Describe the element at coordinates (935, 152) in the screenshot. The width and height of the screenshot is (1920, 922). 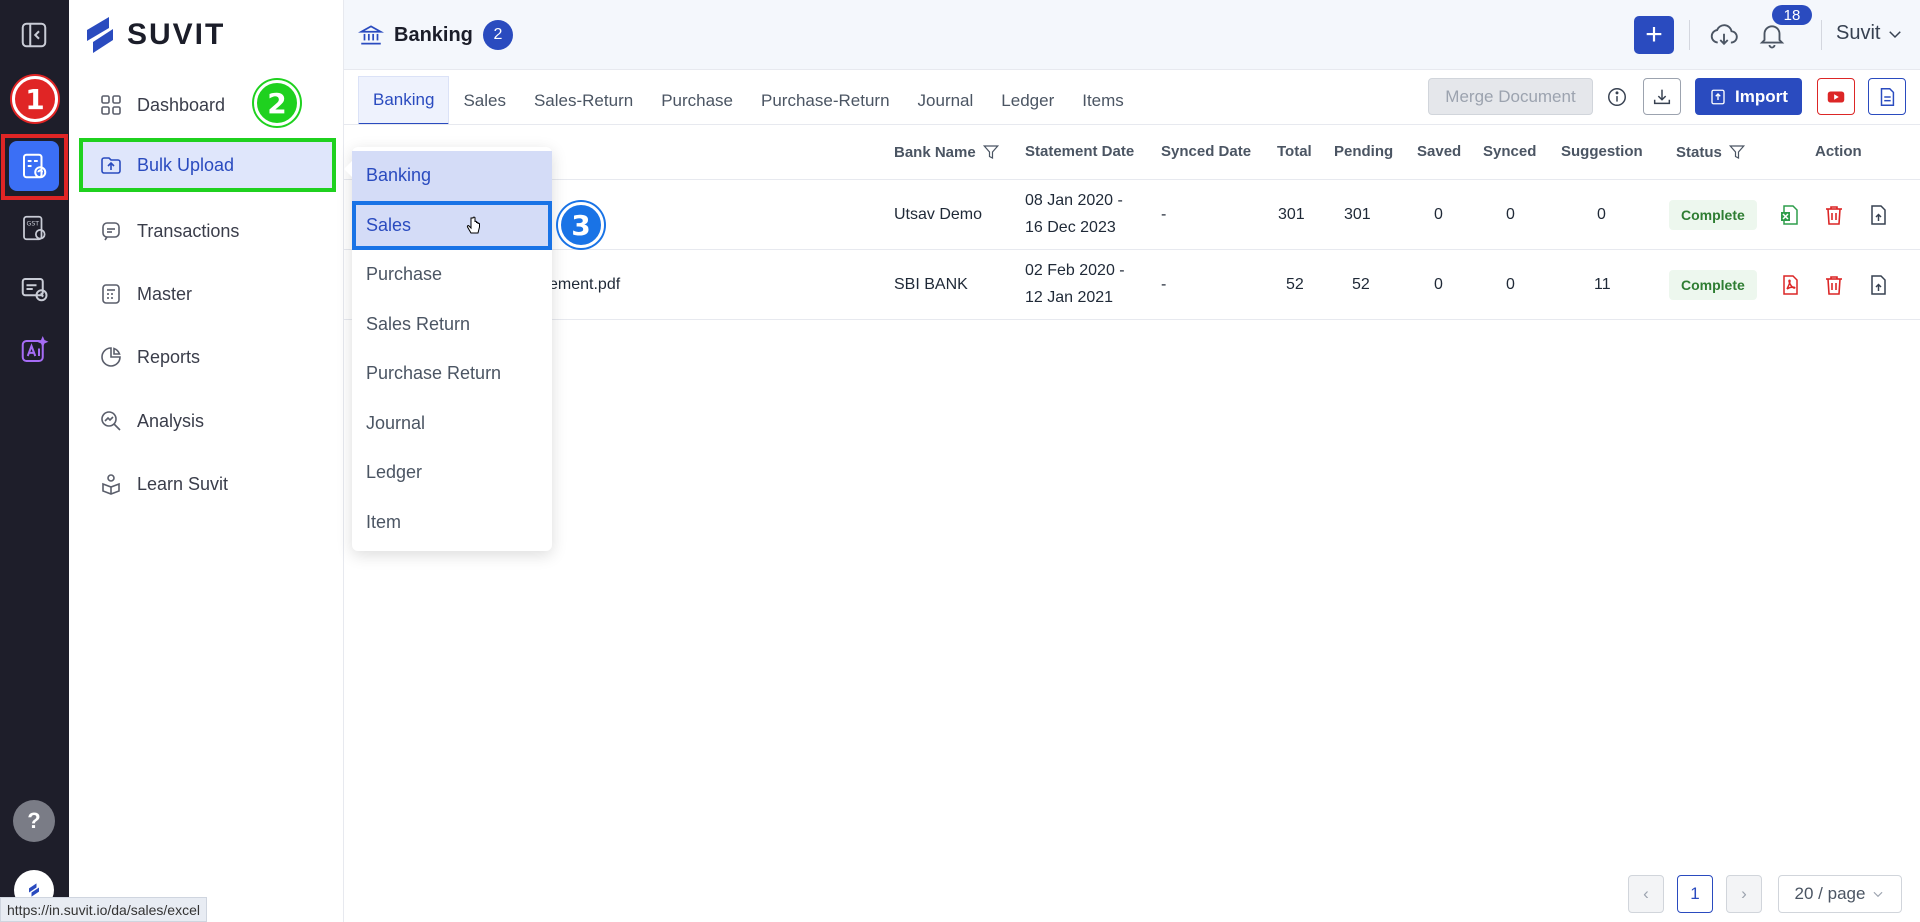
I see `column-label: Bank Name` at that location.